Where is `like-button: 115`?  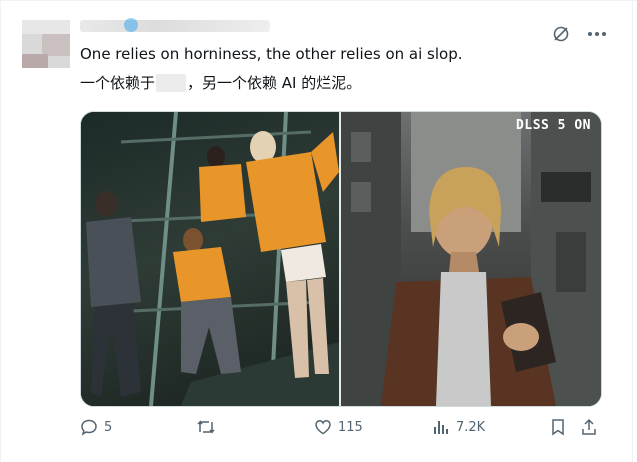 like-button: 115 is located at coordinates (338, 427).